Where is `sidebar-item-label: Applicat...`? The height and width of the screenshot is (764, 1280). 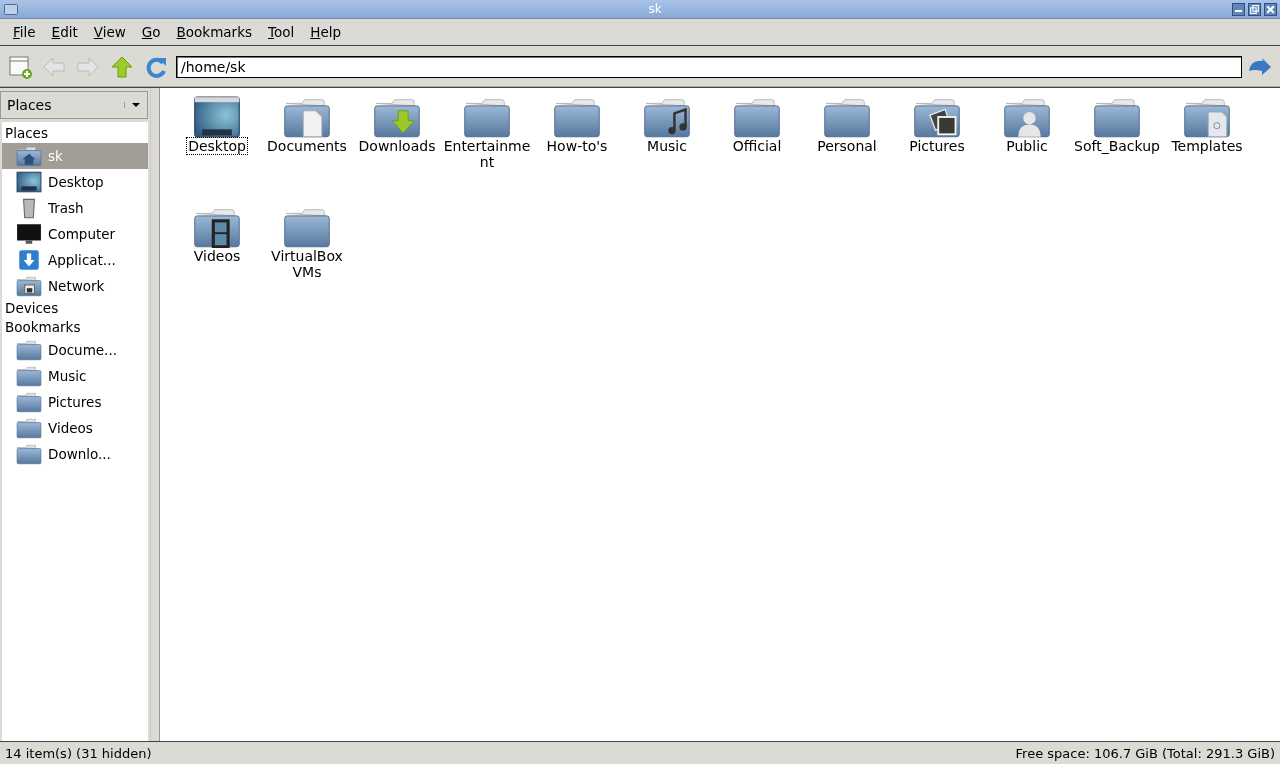
sidebar-item-label: Applicat... is located at coordinates (82, 260).